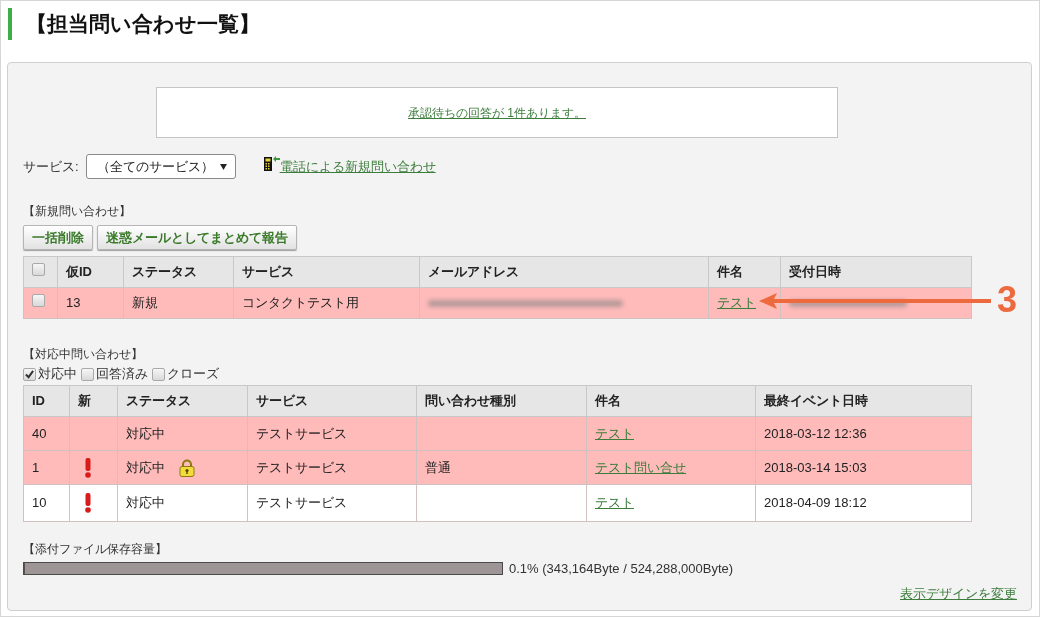 This screenshot has height=617, width=1040. I want to click on table-cell: コンタクトテスト用, so click(326, 303).